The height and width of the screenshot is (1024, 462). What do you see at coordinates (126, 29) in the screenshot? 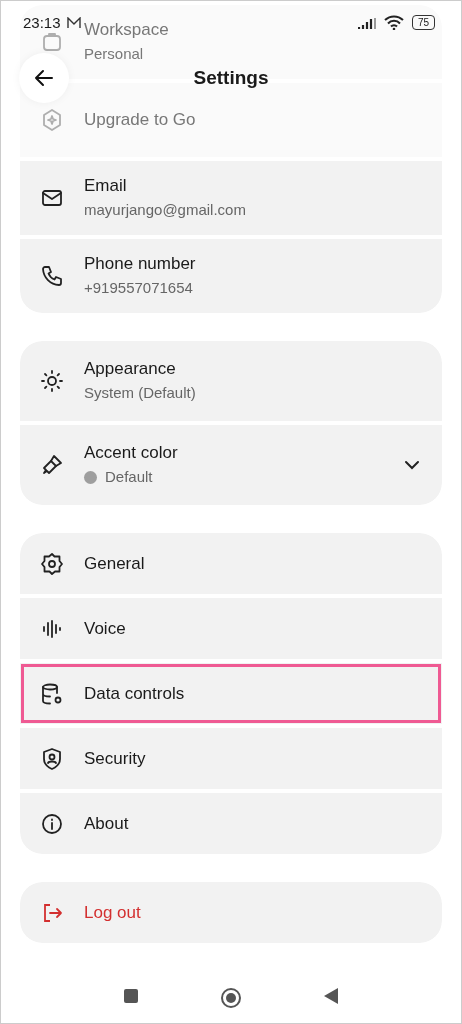
I see `row-label: Workspace` at bounding box center [126, 29].